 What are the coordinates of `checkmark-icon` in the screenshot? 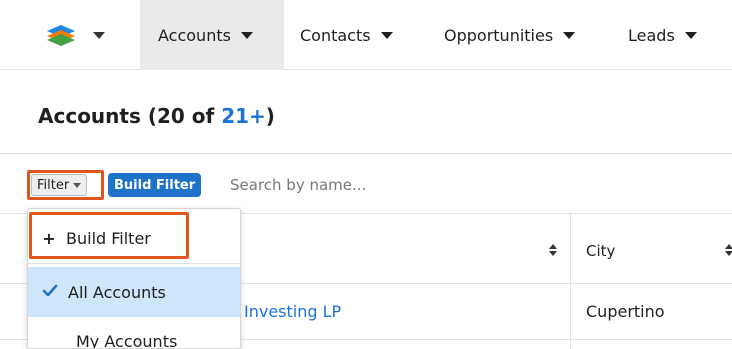 It's located at (50, 292).